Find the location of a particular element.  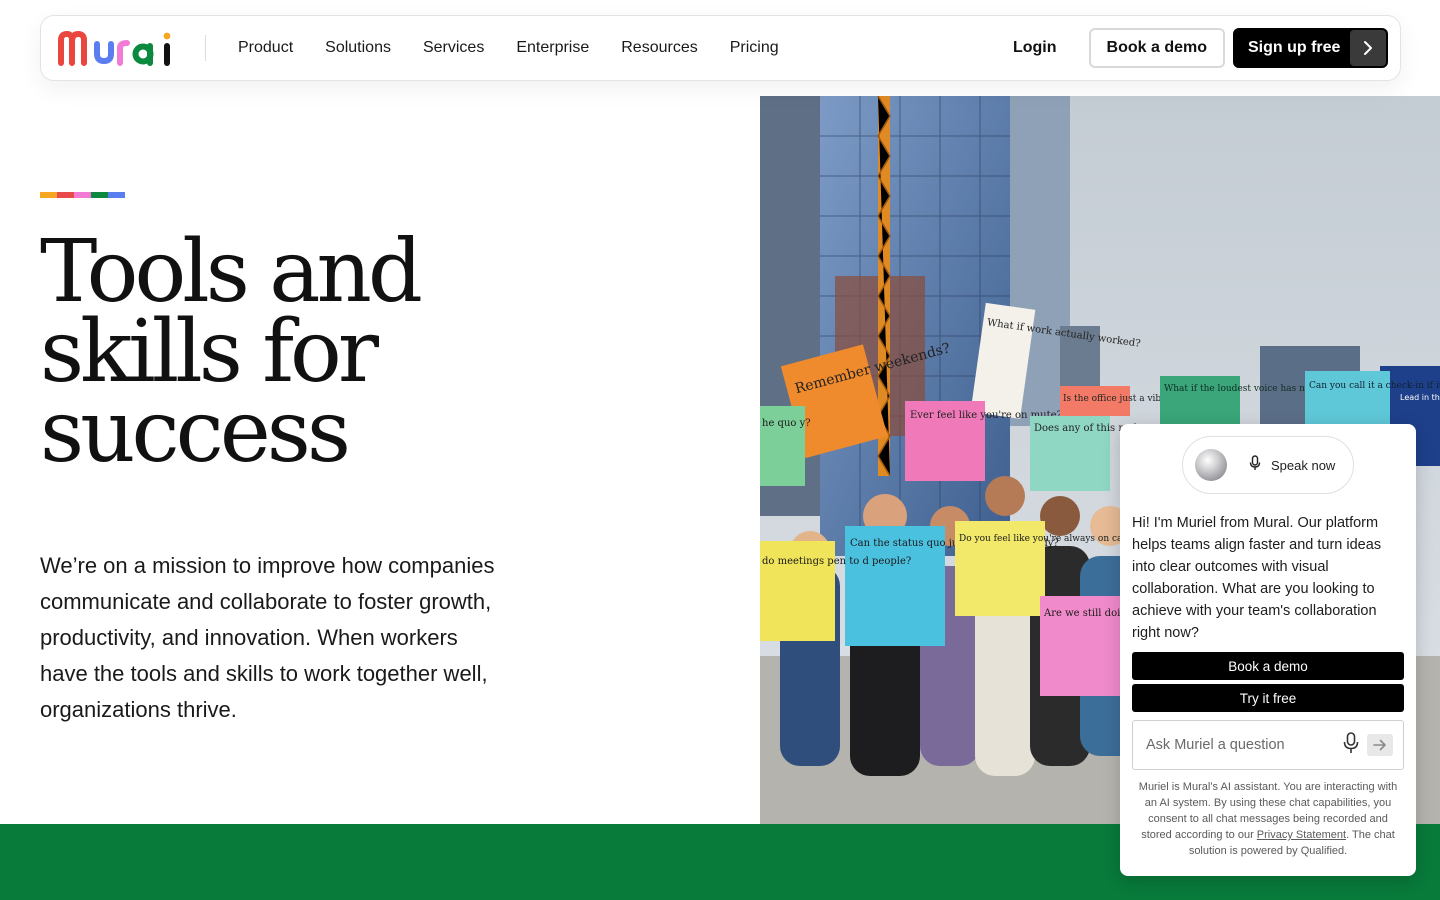

hero-title-line-1: Tools and is located at coordinates (231, 272).